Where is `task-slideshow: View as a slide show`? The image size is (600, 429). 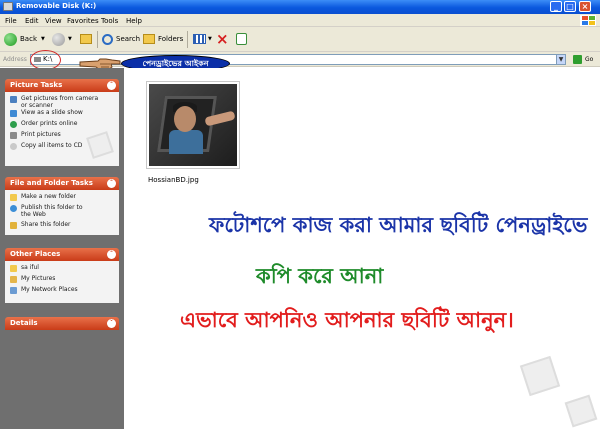 task-slideshow: View as a slide show is located at coordinates (64, 114).